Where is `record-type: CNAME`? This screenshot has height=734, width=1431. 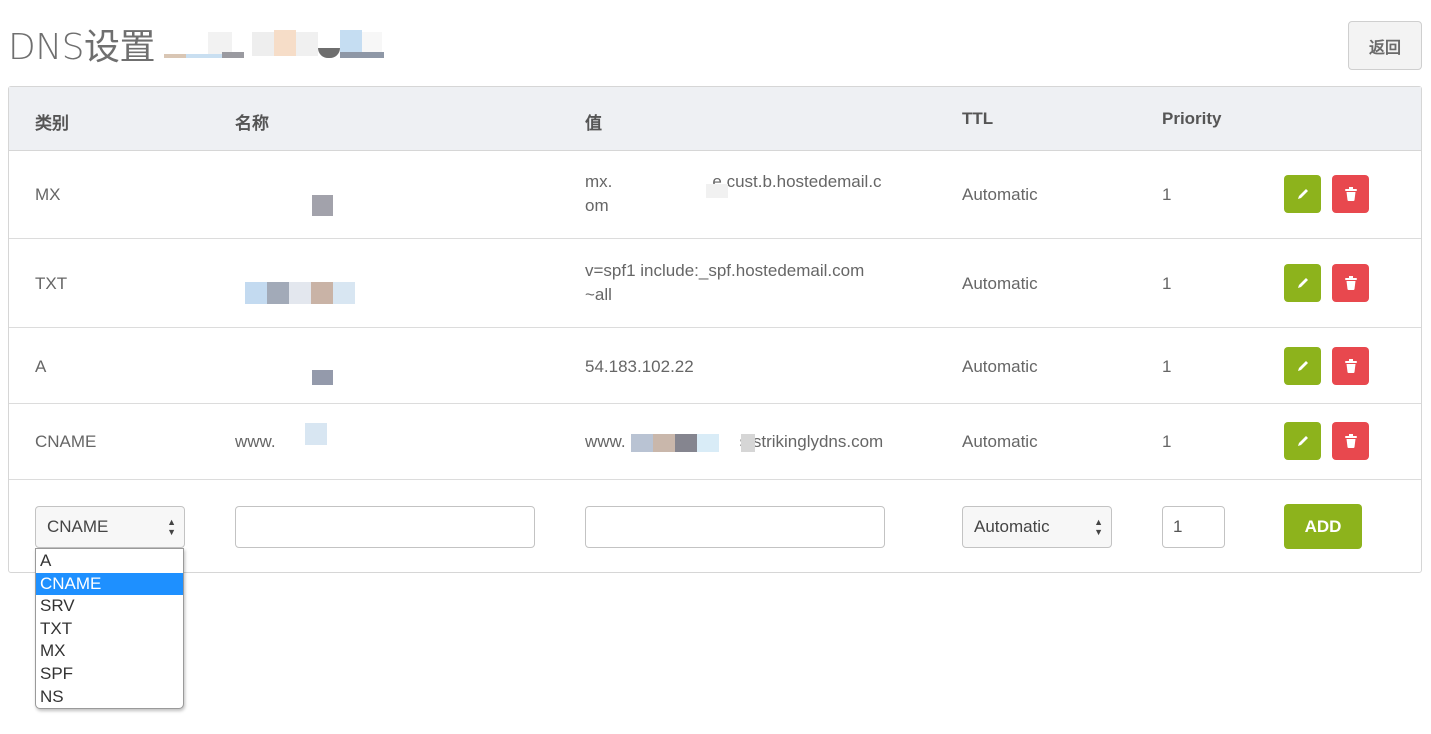 record-type: CNAME is located at coordinates (66, 441).